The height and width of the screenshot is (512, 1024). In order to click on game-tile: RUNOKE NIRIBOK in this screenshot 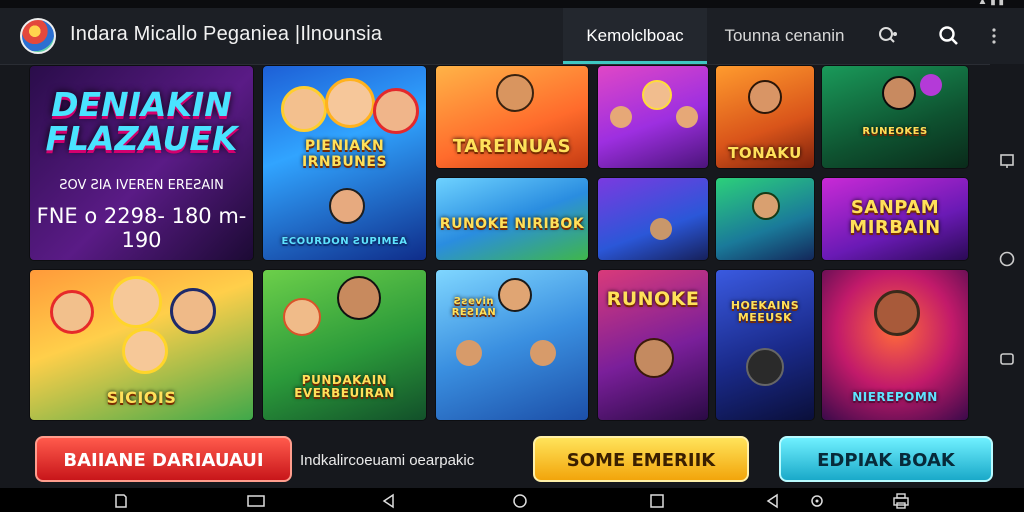, I will do `click(512, 219)`.